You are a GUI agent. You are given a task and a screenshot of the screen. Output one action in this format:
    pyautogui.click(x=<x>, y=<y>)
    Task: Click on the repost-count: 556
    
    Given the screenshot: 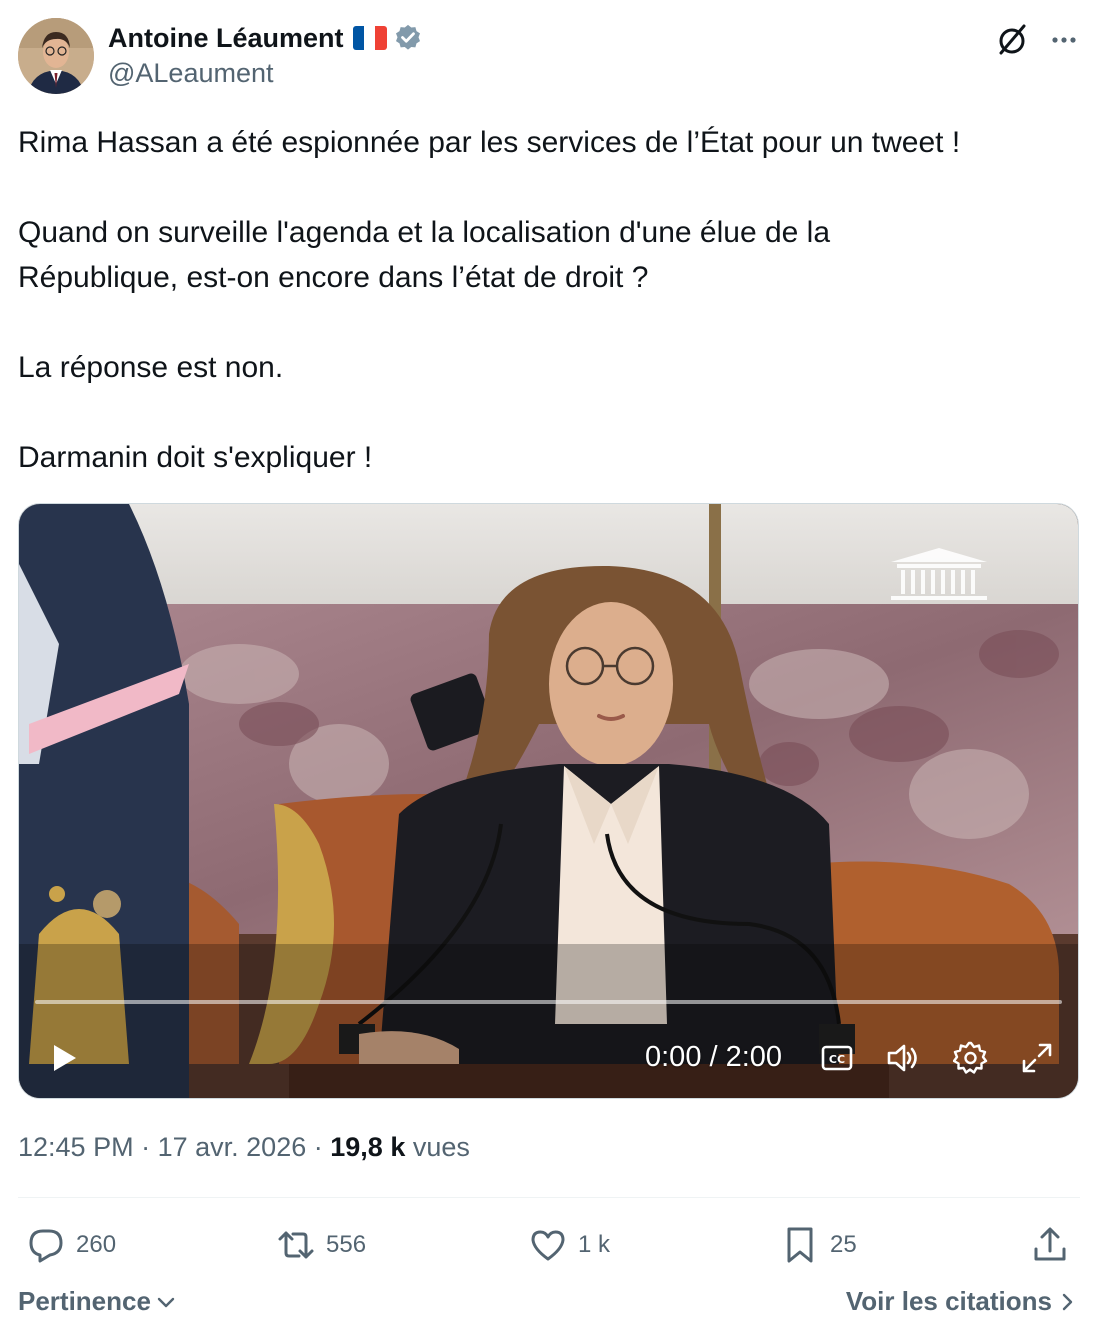 What is the action you would take?
    pyautogui.click(x=346, y=1244)
    